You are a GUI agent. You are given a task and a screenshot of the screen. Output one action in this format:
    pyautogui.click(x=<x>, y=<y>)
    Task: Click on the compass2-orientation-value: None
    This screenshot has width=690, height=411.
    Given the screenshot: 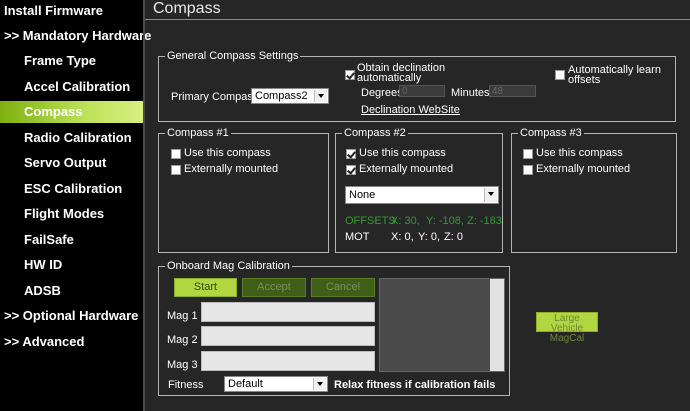 What is the action you would take?
    pyautogui.click(x=362, y=195)
    